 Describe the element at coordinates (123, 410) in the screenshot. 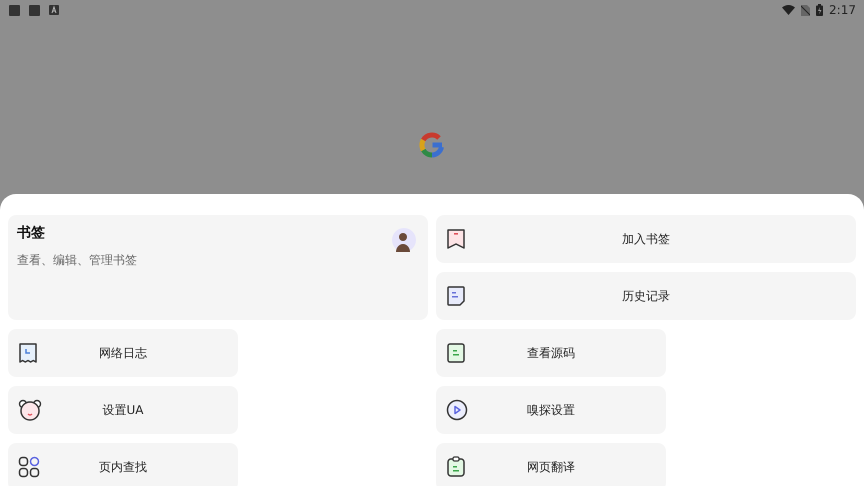

I see `menu-tile: 设置UA` at that location.